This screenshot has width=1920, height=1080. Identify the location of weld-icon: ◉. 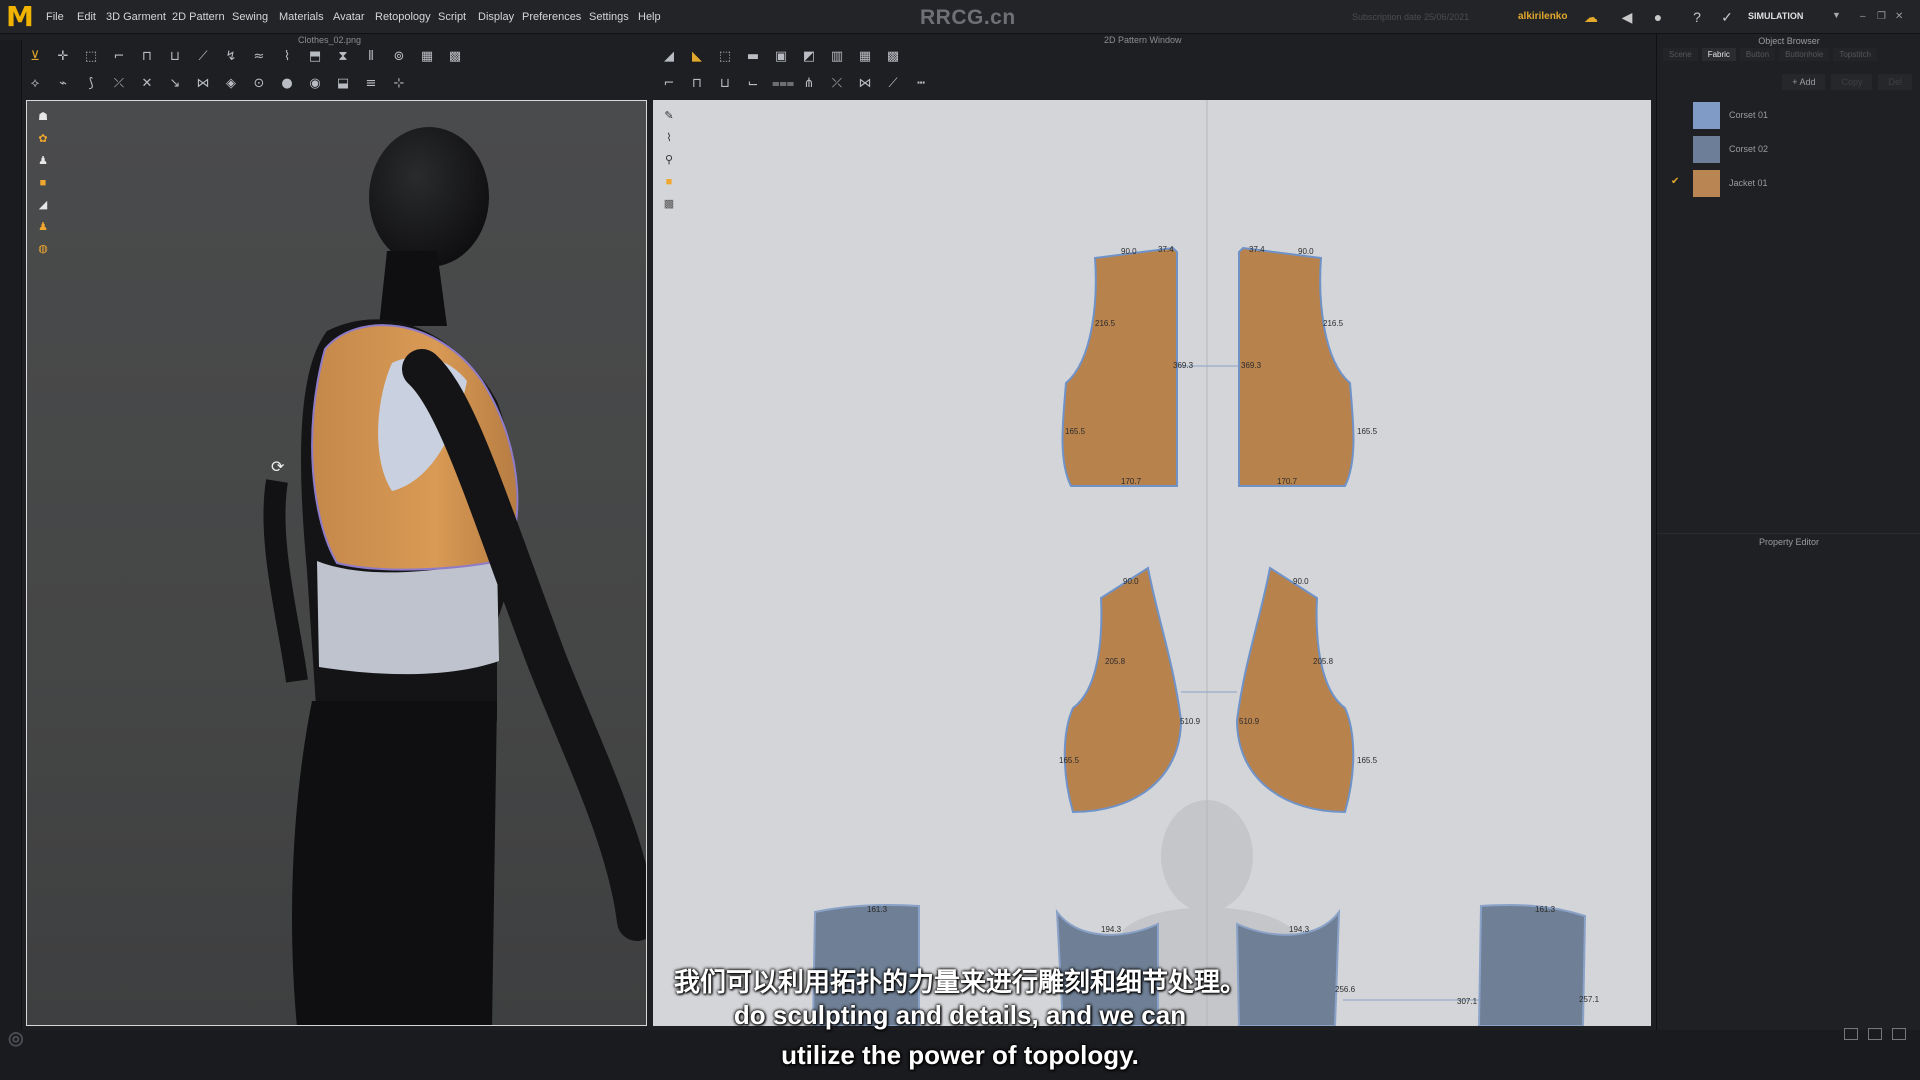
(315, 84).